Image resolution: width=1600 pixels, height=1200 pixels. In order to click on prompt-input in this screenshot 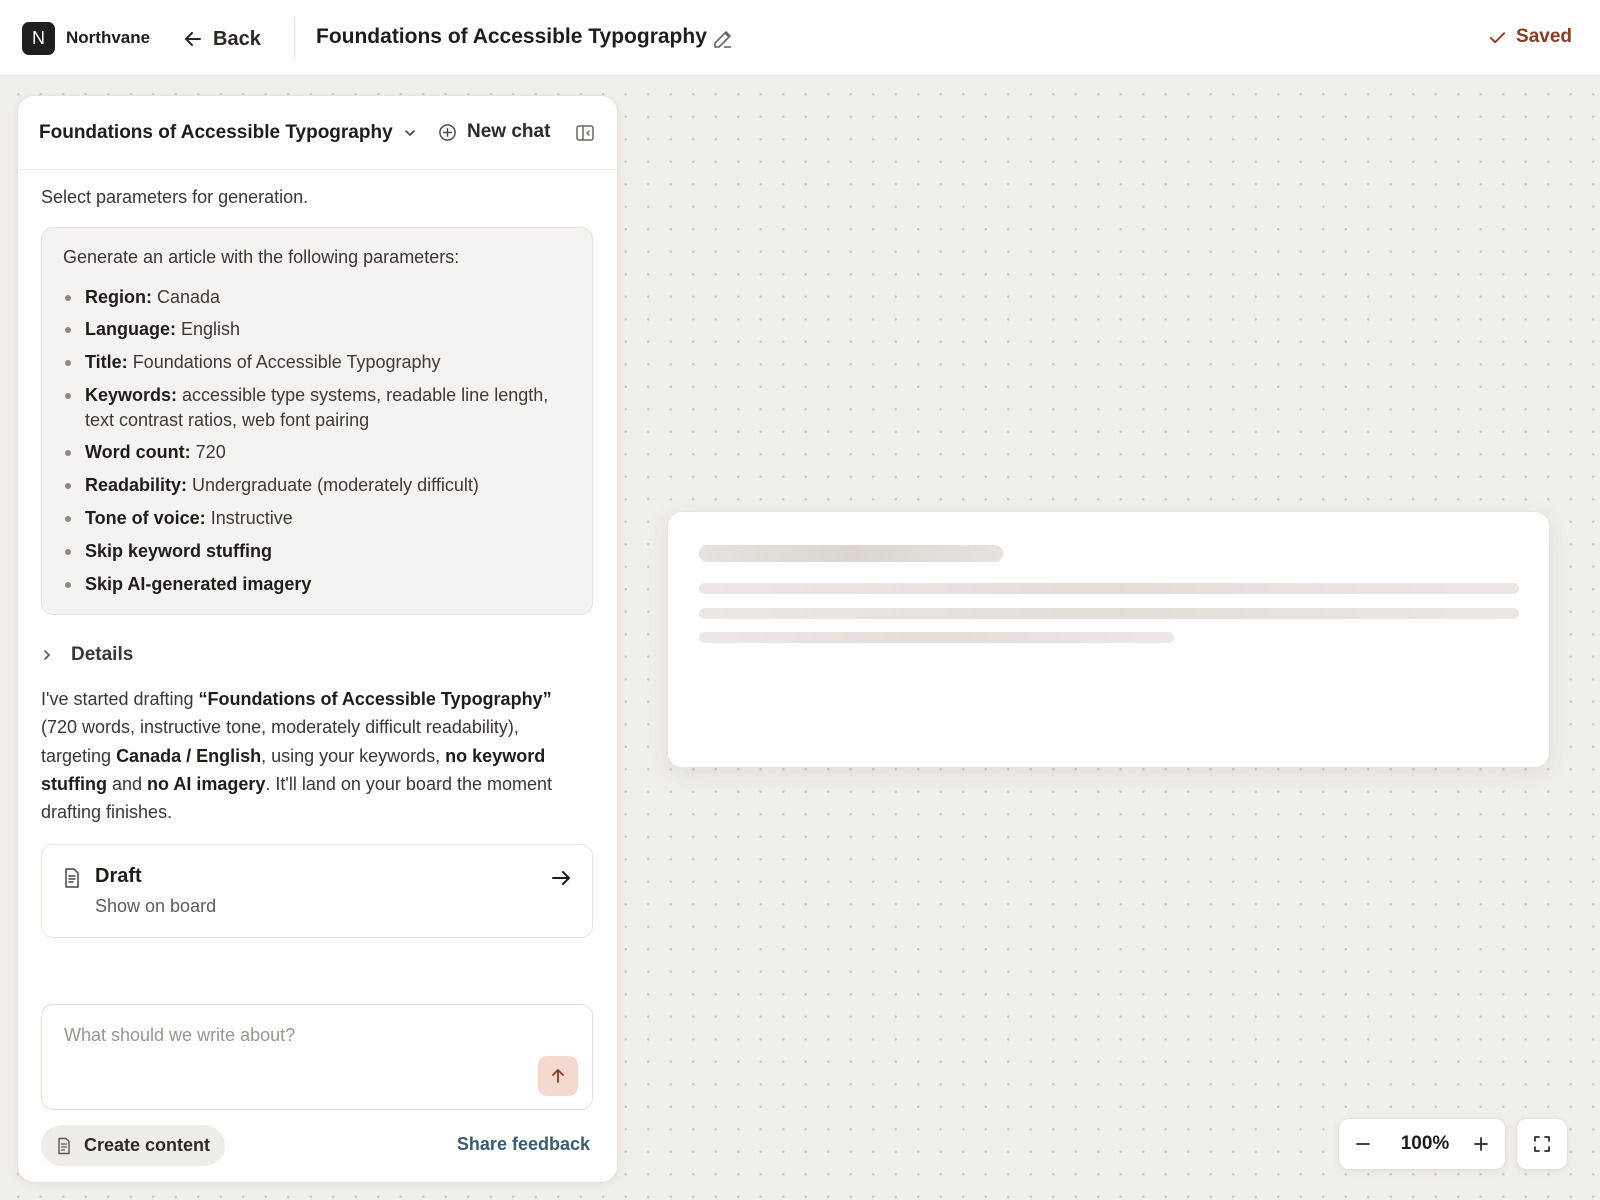, I will do `click(294, 1035)`.